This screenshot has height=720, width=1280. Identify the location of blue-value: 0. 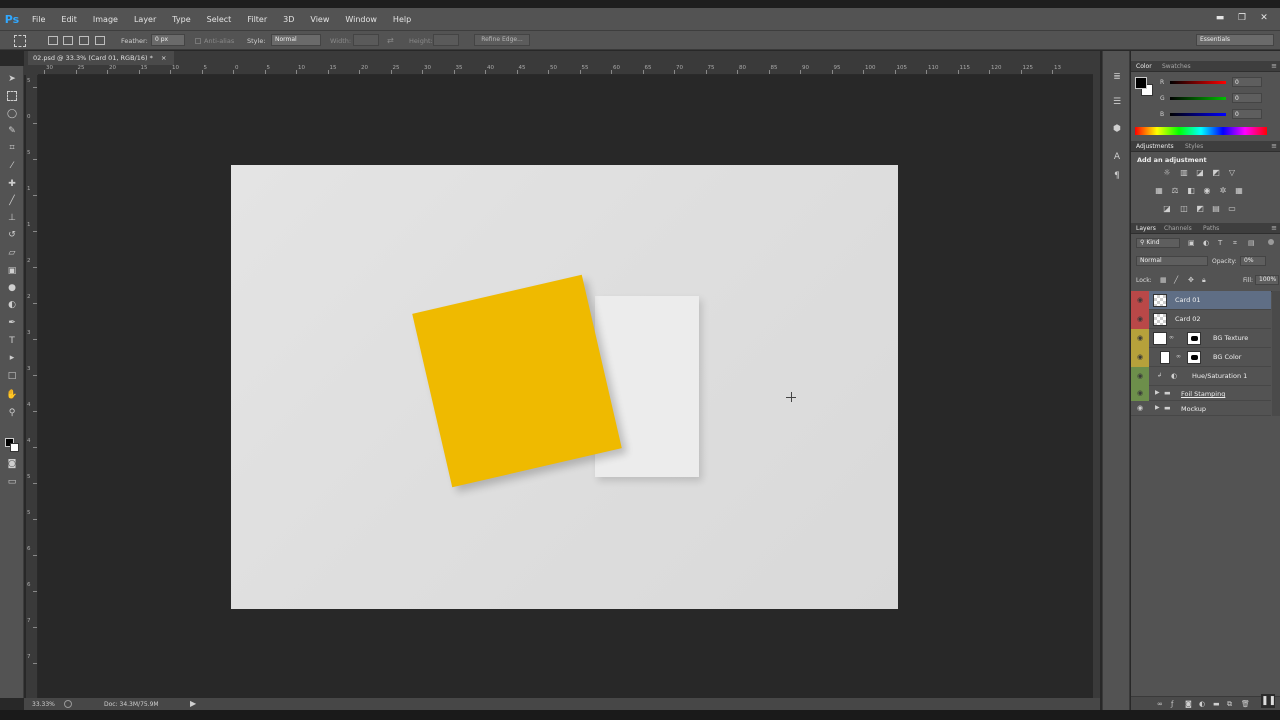
(1247, 114).